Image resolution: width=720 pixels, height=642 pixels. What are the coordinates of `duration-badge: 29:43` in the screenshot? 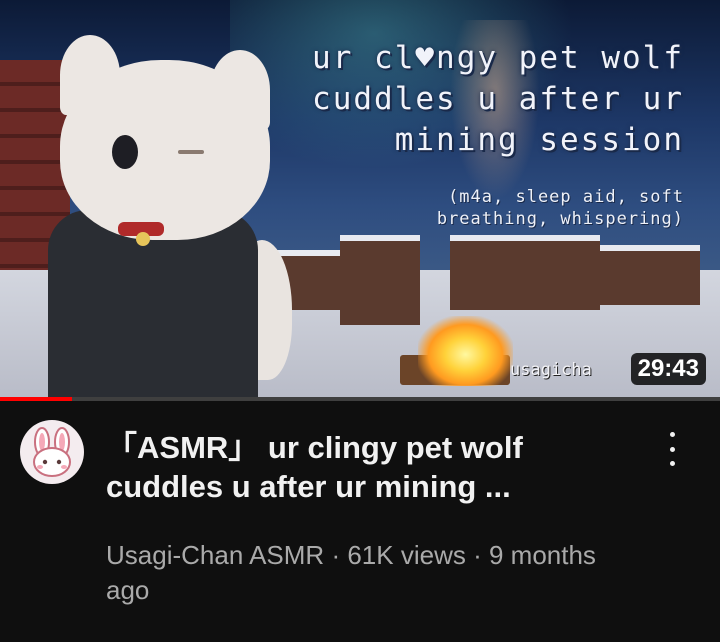 It's located at (668, 369).